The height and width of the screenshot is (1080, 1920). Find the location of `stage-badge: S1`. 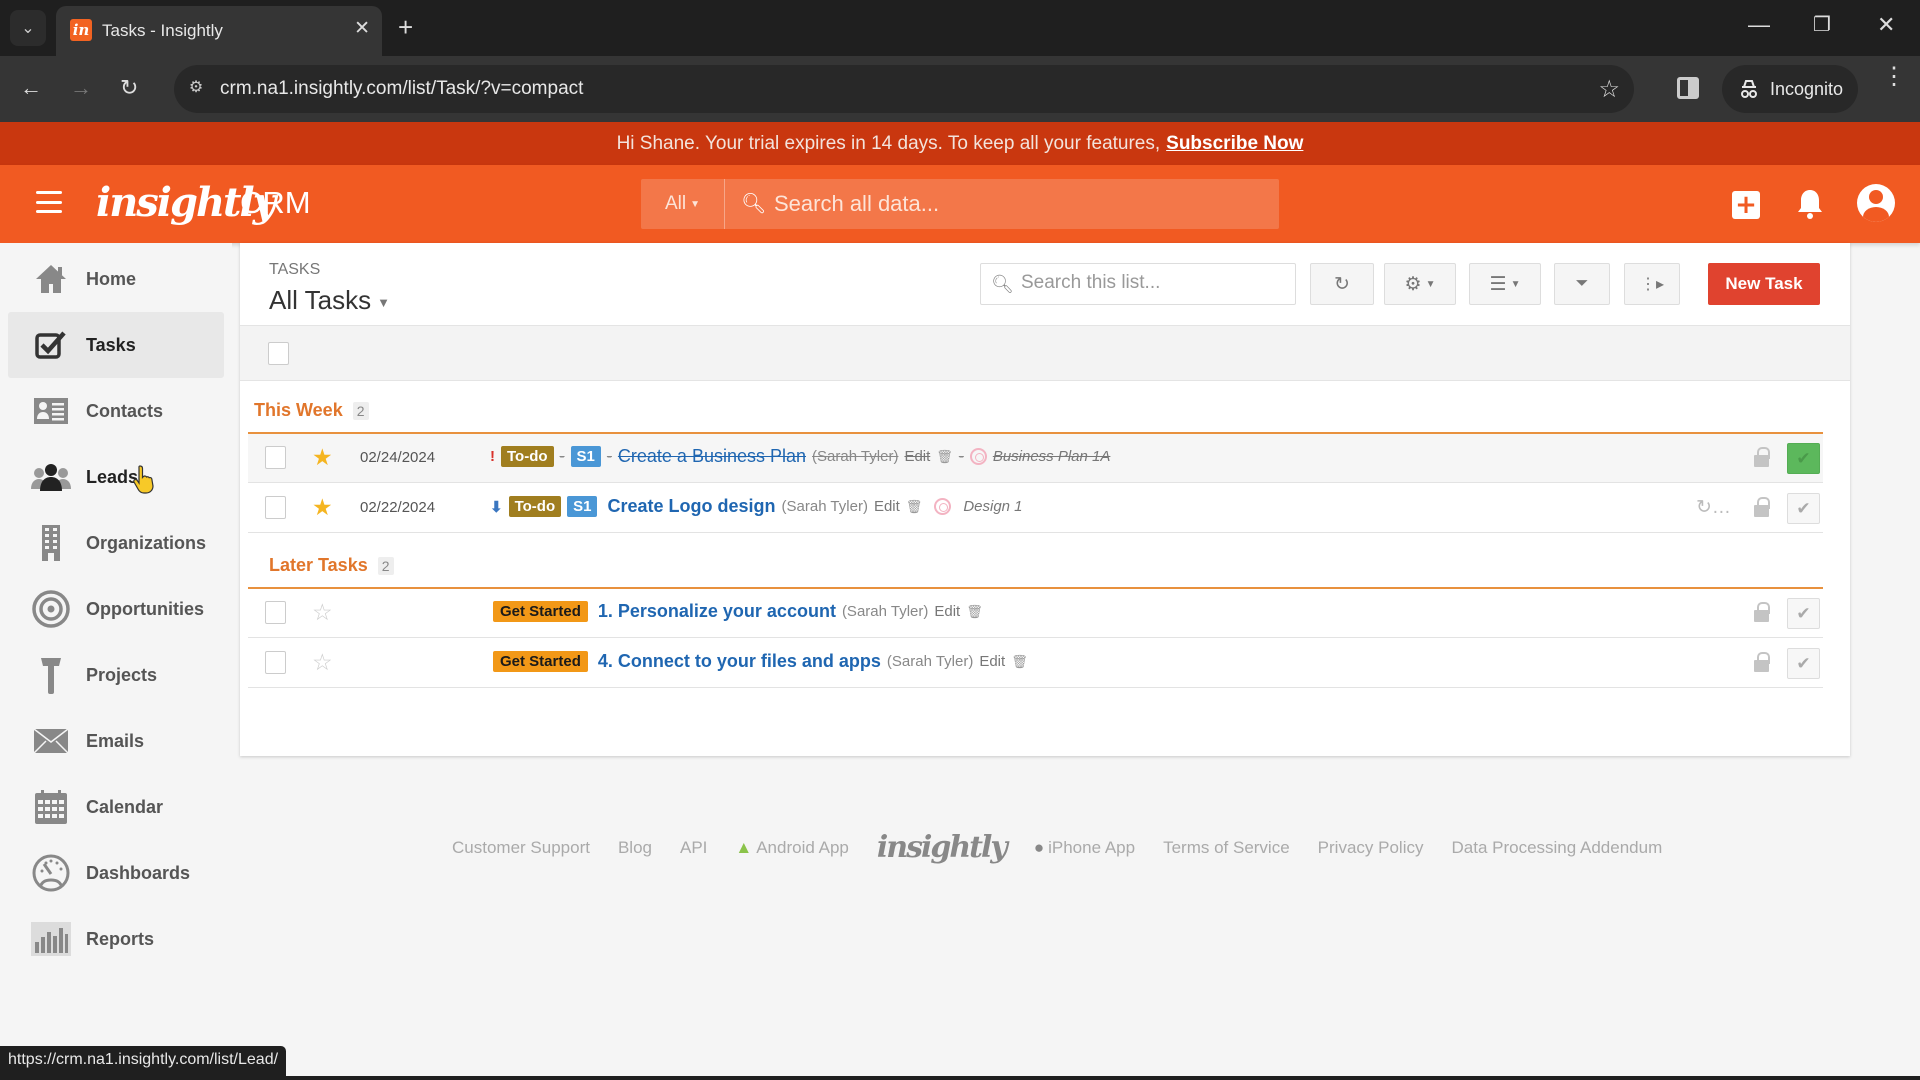

stage-badge: S1 is located at coordinates (585, 456).